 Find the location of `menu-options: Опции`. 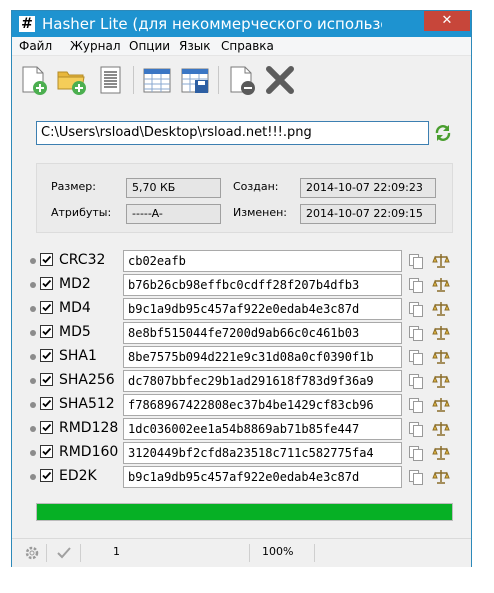

menu-options: Опции is located at coordinates (149, 46).